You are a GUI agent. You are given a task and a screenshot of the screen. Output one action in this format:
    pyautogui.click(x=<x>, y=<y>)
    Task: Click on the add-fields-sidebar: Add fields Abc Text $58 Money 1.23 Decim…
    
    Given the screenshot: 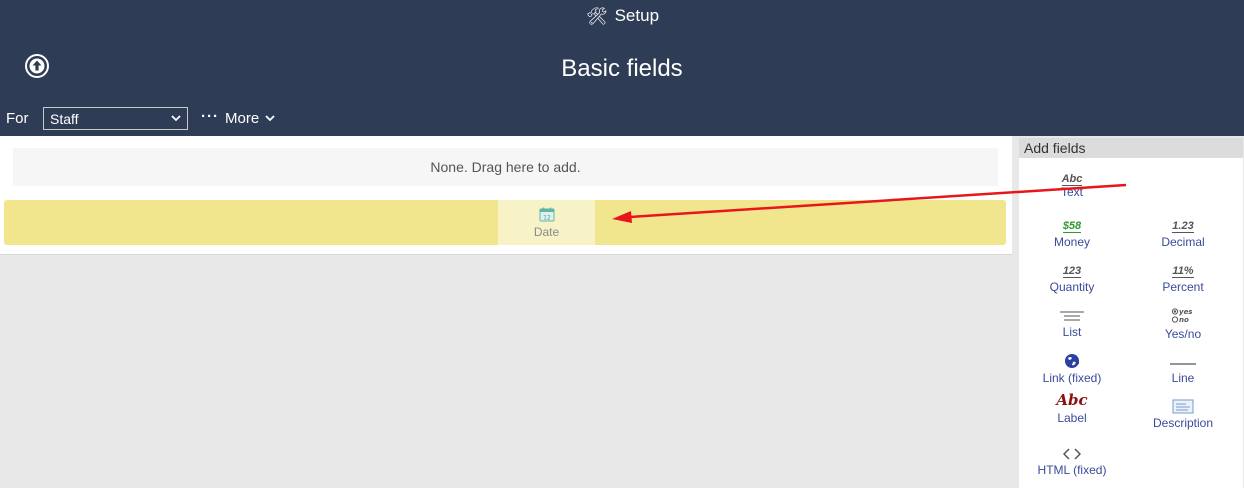 What is the action you would take?
    pyautogui.click(x=1131, y=313)
    